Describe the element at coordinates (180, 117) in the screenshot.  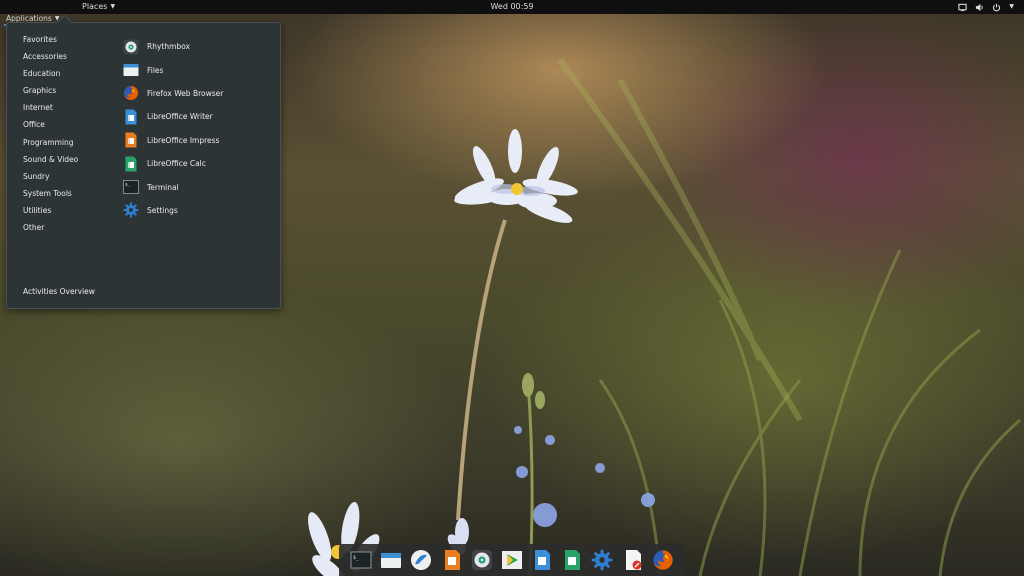
I see `app-label: LibreOffice Writer` at that location.